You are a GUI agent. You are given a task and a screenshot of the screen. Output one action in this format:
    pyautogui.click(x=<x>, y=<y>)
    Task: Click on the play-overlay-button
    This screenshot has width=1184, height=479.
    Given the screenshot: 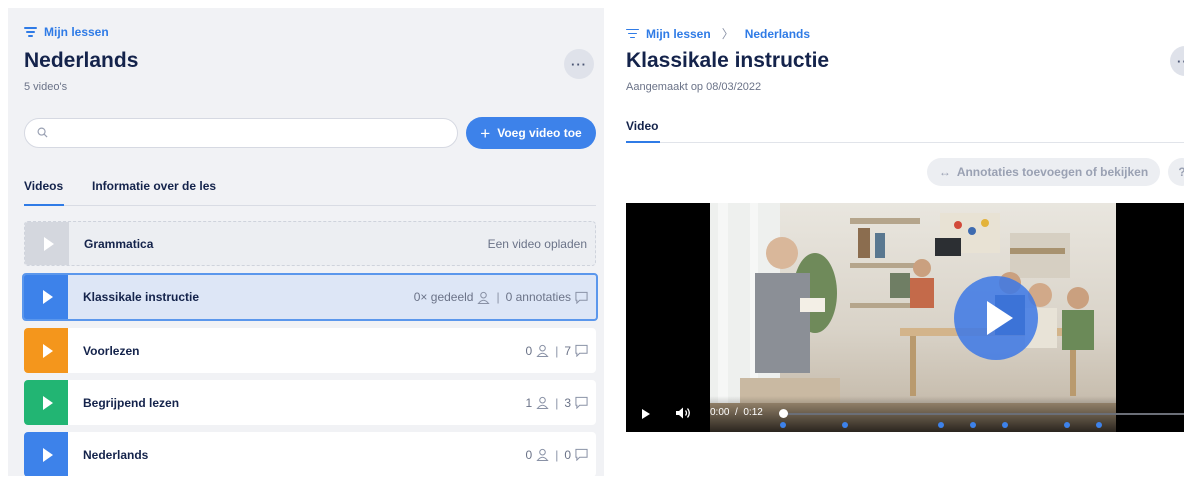 What is the action you would take?
    pyautogui.click(x=996, y=318)
    